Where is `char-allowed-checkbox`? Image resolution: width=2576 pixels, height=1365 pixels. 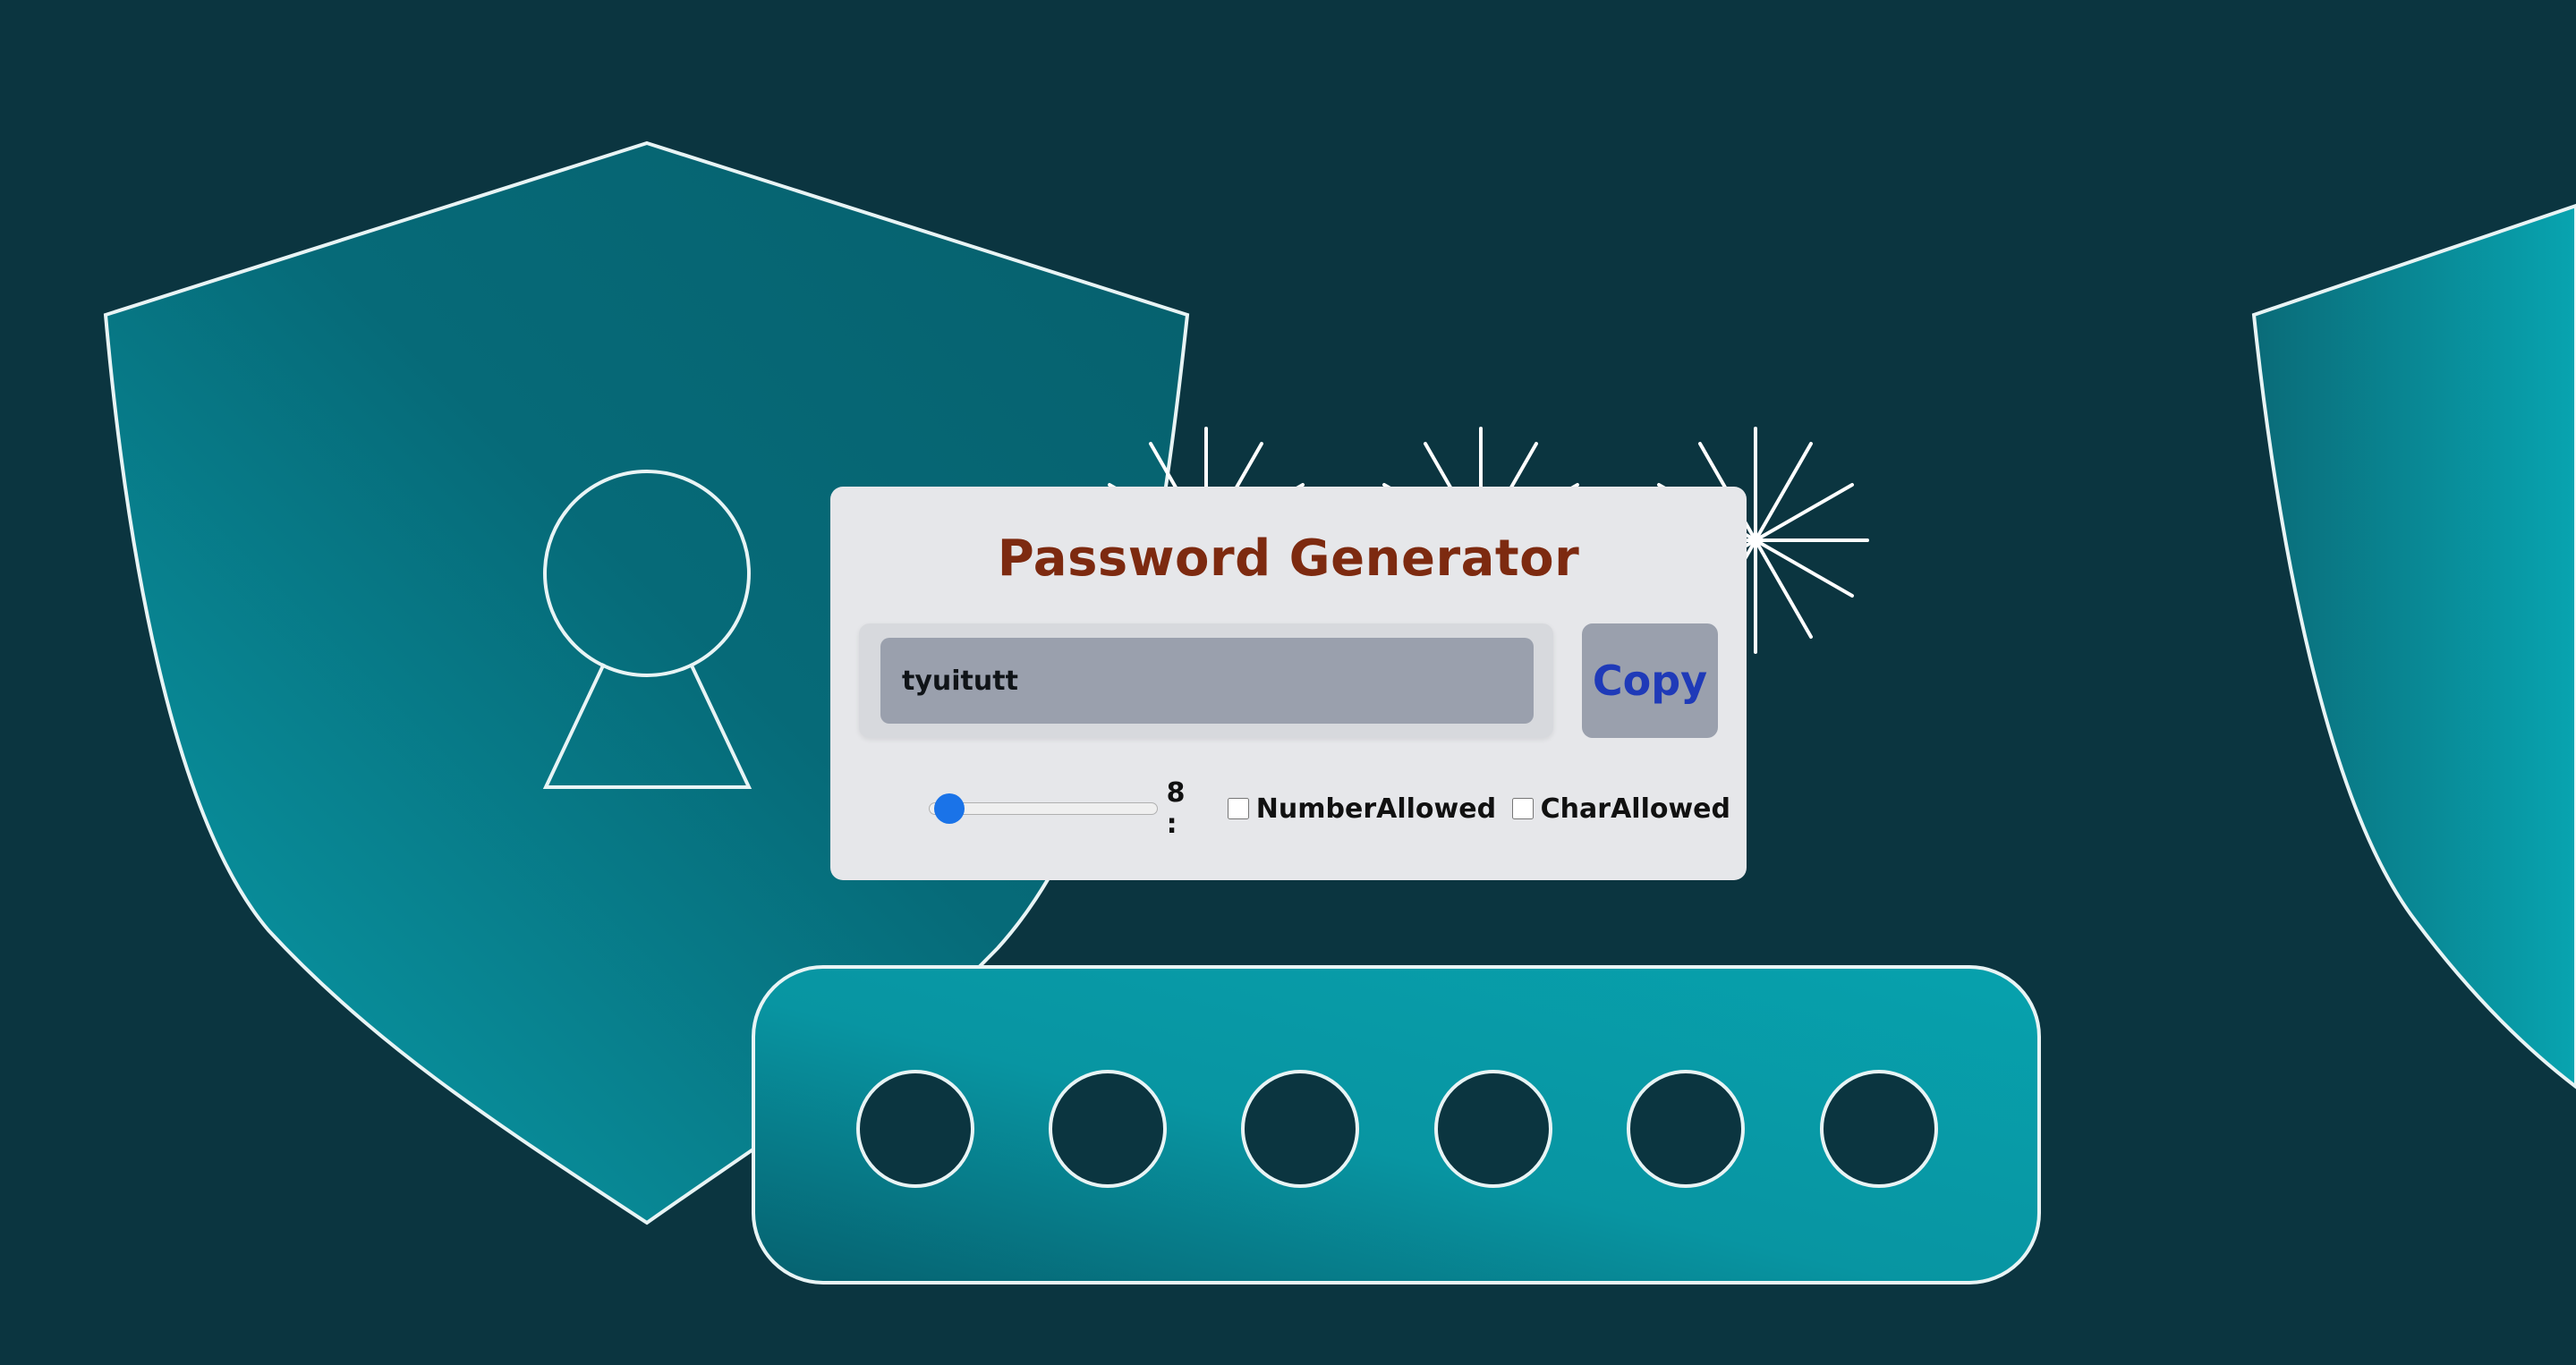 char-allowed-checkbox is located at coordinates (1523, 808).